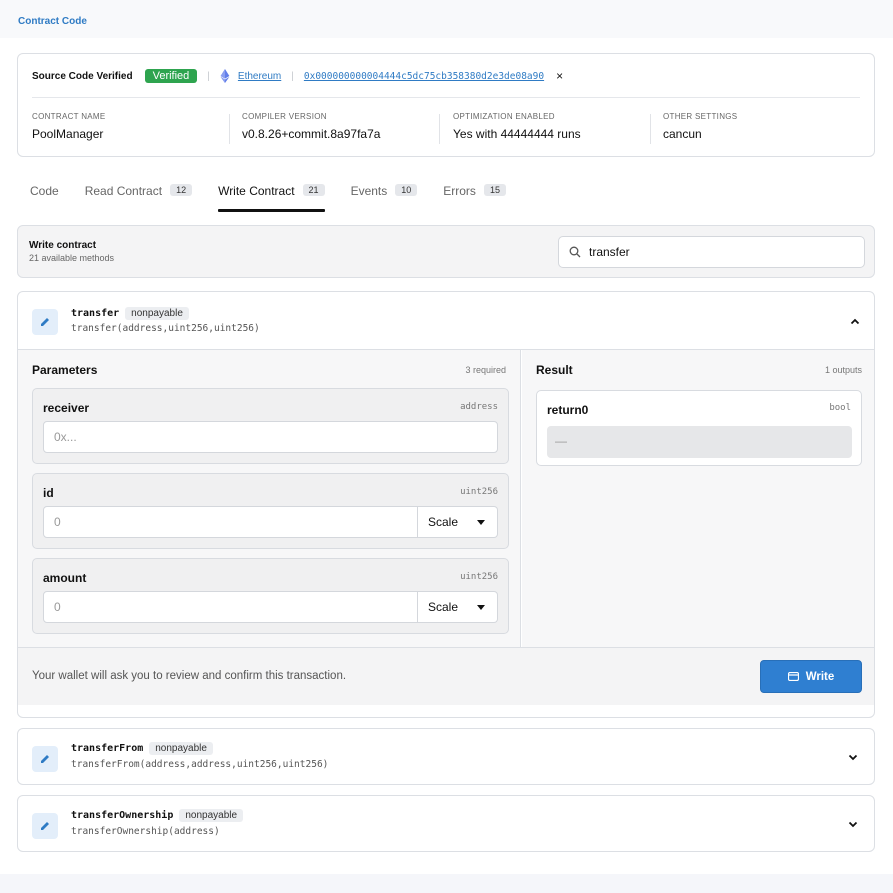 This screenshot has width=893, height=893. What do you see at coordinates (699, 442) in the screenshot?
I see `output-value: —` at bounding box center [699, 442].